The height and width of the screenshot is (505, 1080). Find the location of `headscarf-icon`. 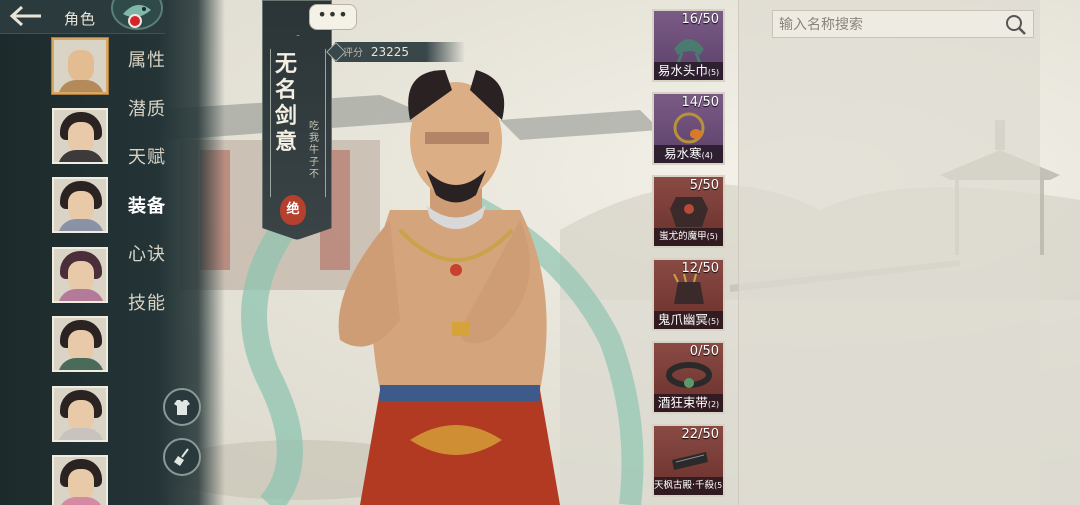

headscarf-icon is located at coordinates (689, 51).